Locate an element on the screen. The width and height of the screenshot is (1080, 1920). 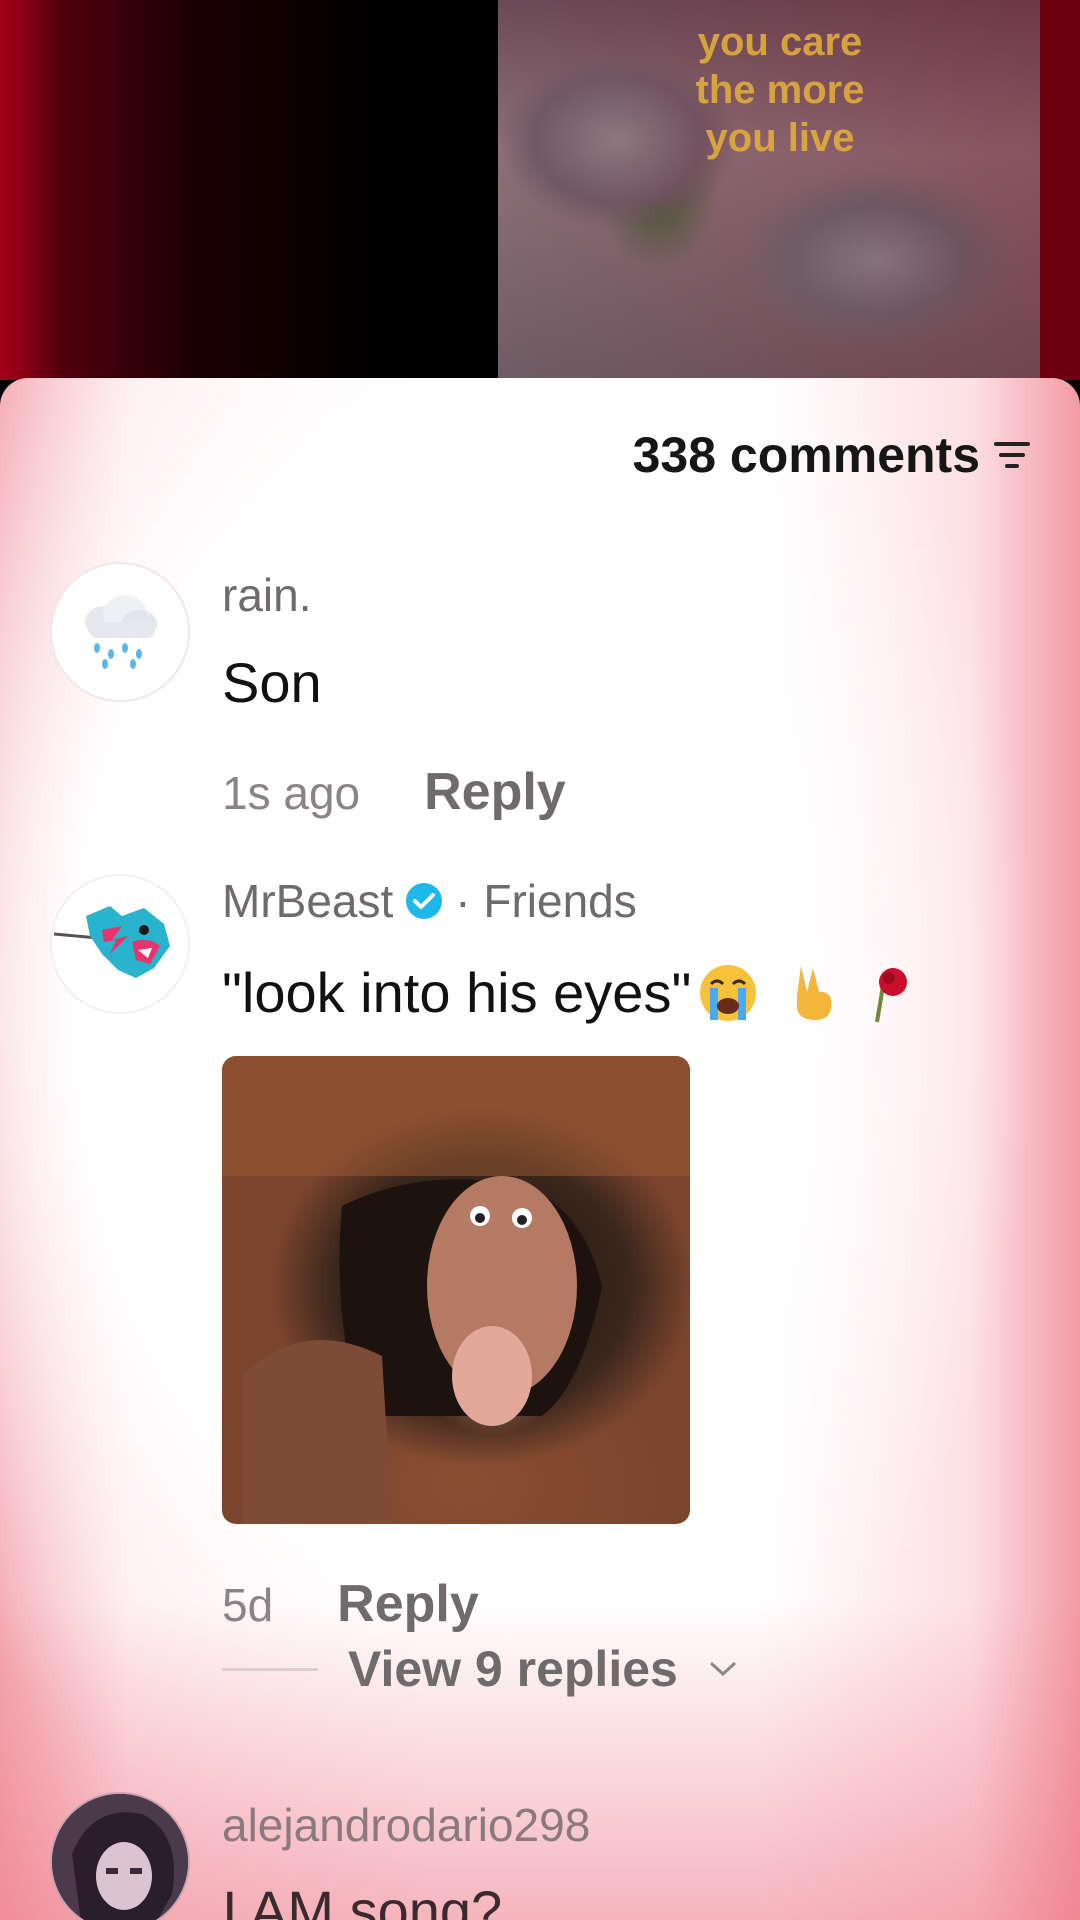
comment-meta: 1s ago Reply is located at coordinates (394, 792).